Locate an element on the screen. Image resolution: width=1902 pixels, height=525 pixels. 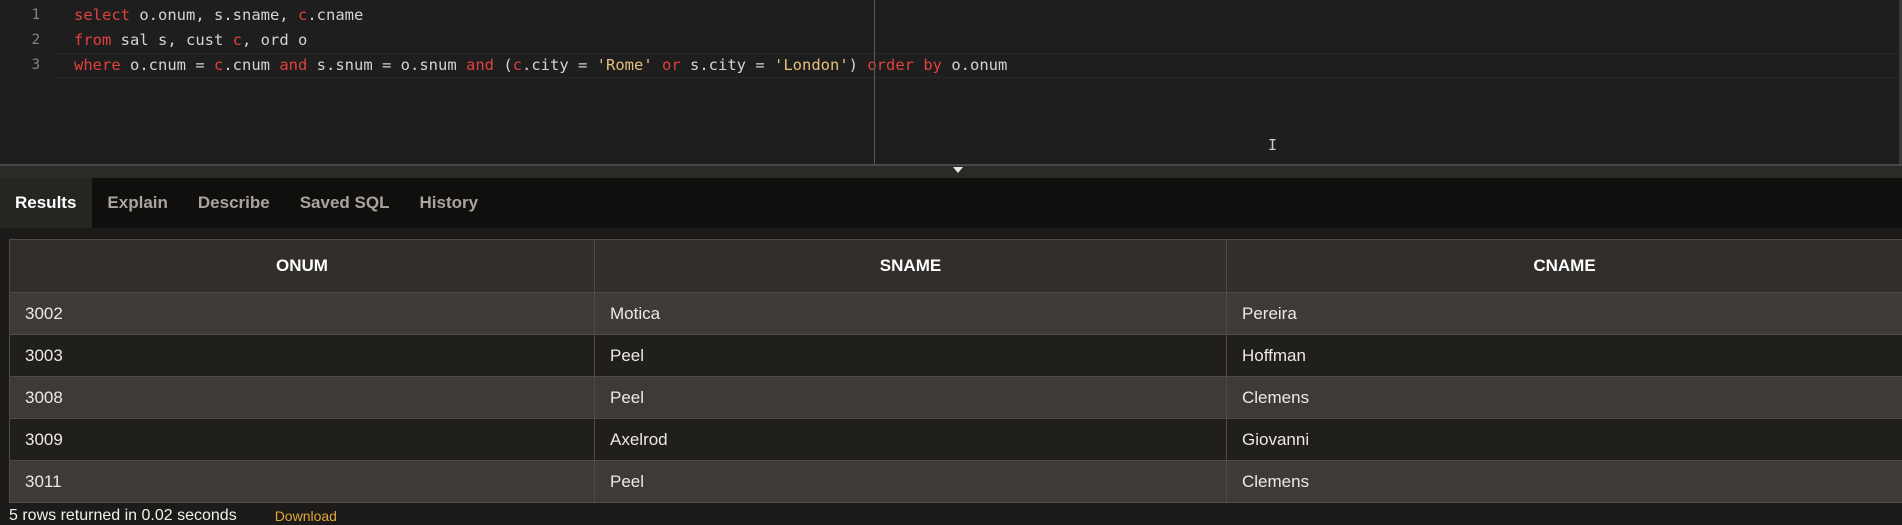
cell-cname: Pereira is located at coordinates (1564, 313).